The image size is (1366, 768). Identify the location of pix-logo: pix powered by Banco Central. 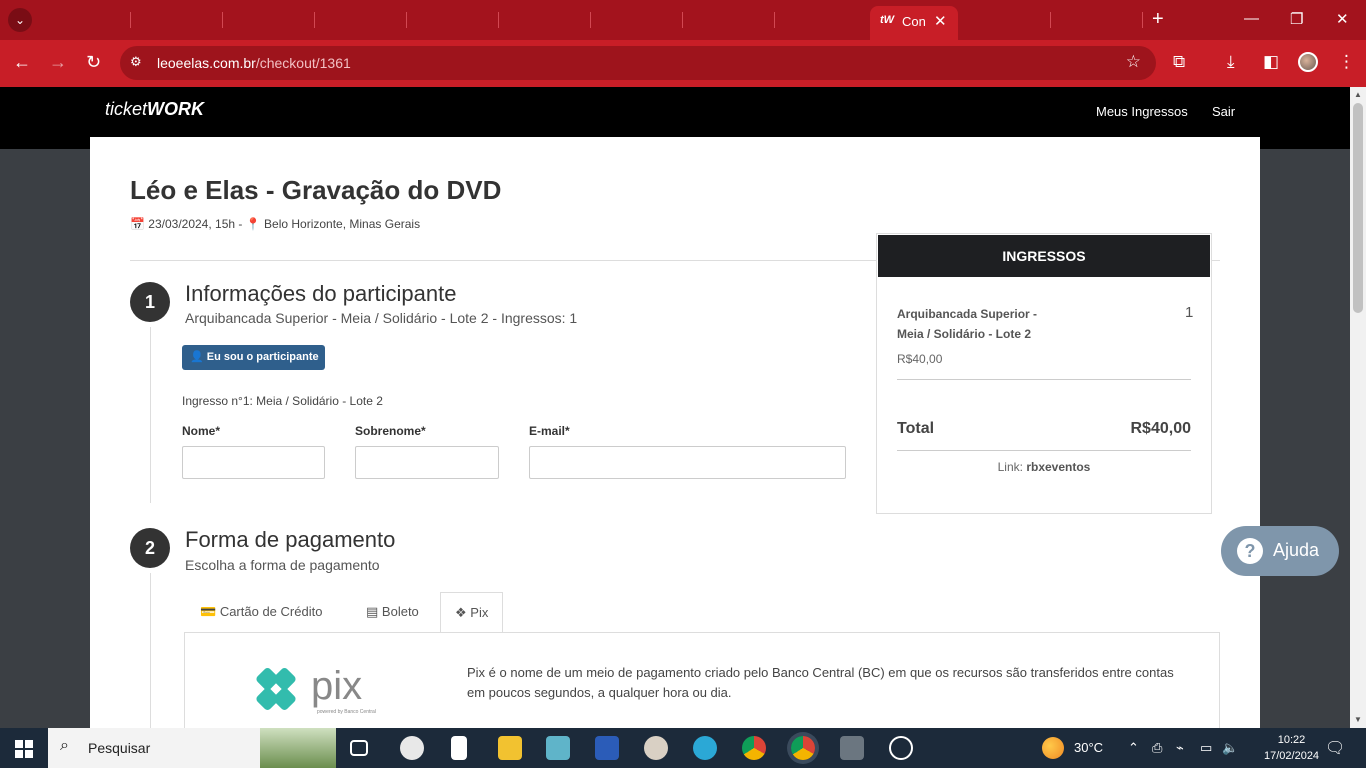
(326, 691).